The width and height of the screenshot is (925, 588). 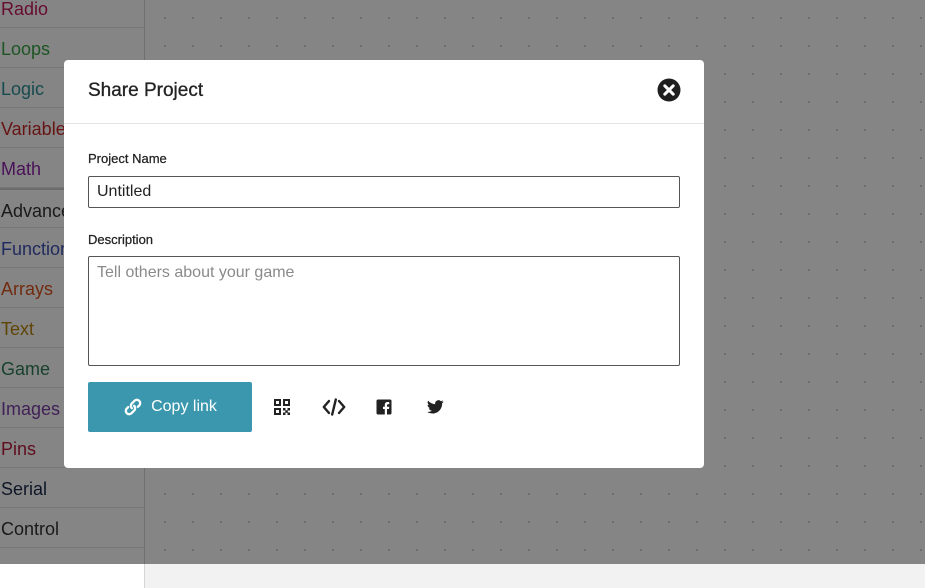 I want to click on qr-code-button, so click(x=282, y=407).